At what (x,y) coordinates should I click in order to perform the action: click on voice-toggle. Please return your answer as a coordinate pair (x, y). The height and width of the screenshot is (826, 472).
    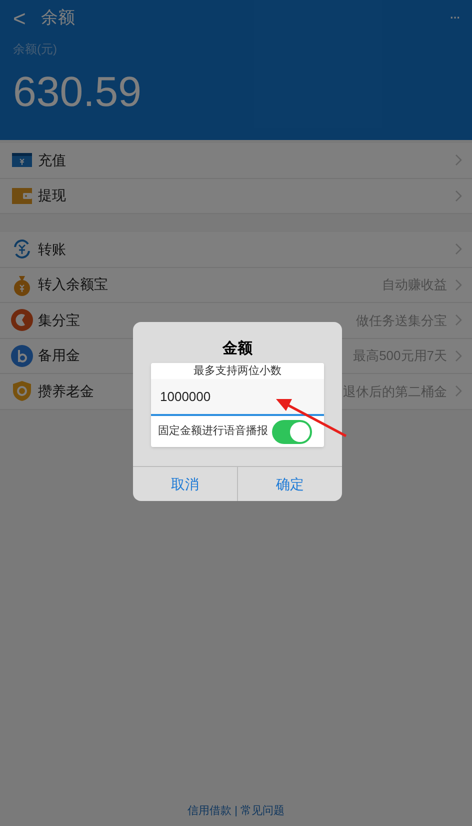
    Looking at the image, I should click on (292, 432).